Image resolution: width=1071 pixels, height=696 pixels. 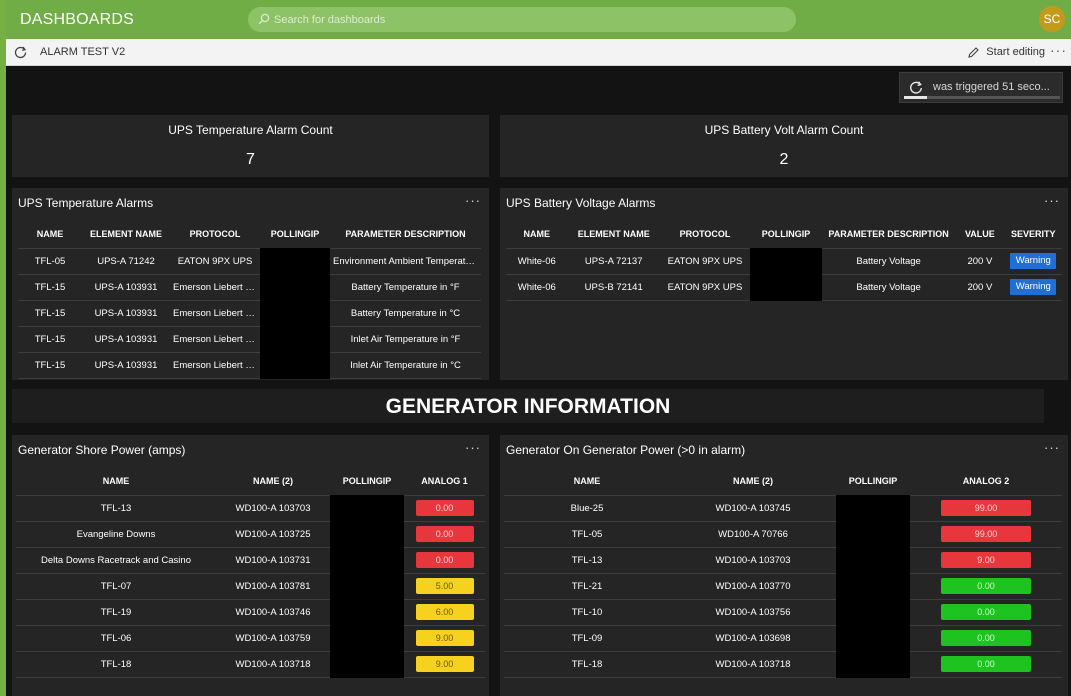 I want to click on user-avatar: SC, so click(x=1052, y=19).